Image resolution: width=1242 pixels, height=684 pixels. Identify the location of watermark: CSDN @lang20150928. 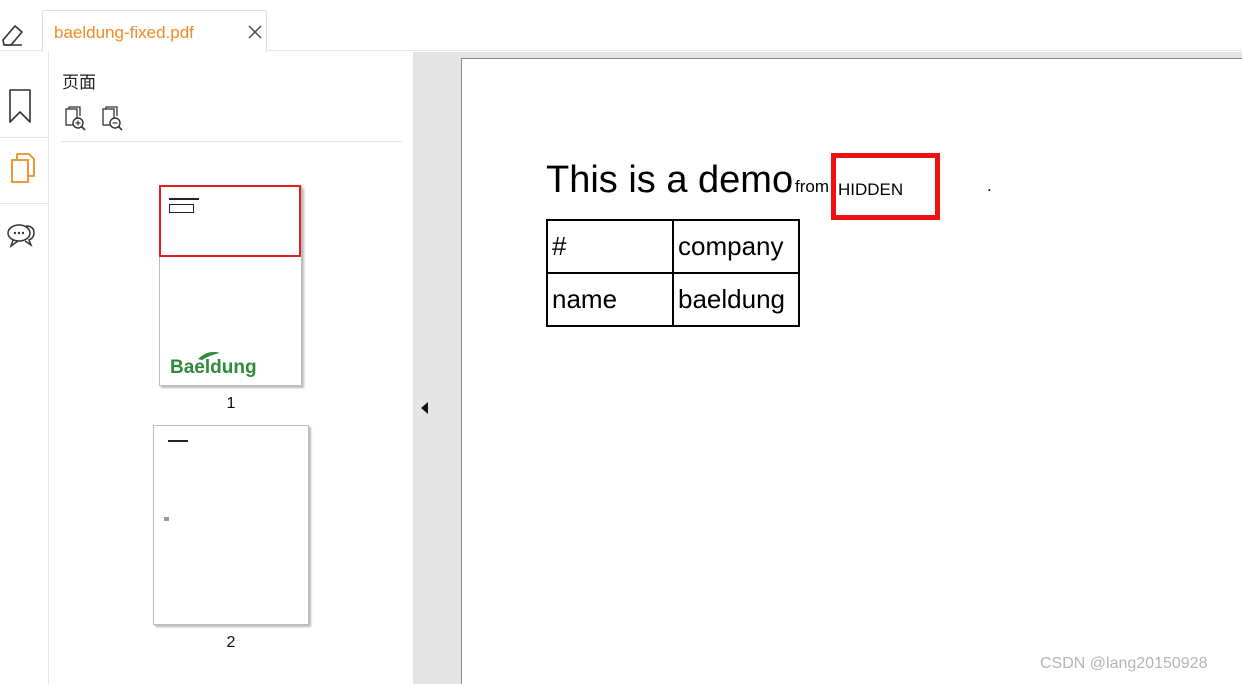
(1124, 663).